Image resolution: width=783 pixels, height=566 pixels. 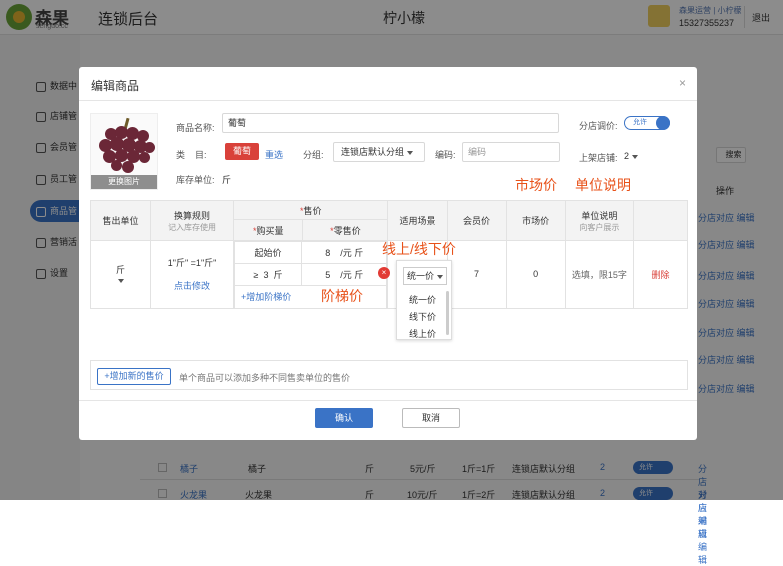 I want to click on col-conversion-sub: 记入库存使用, so click(x=192, y=227).